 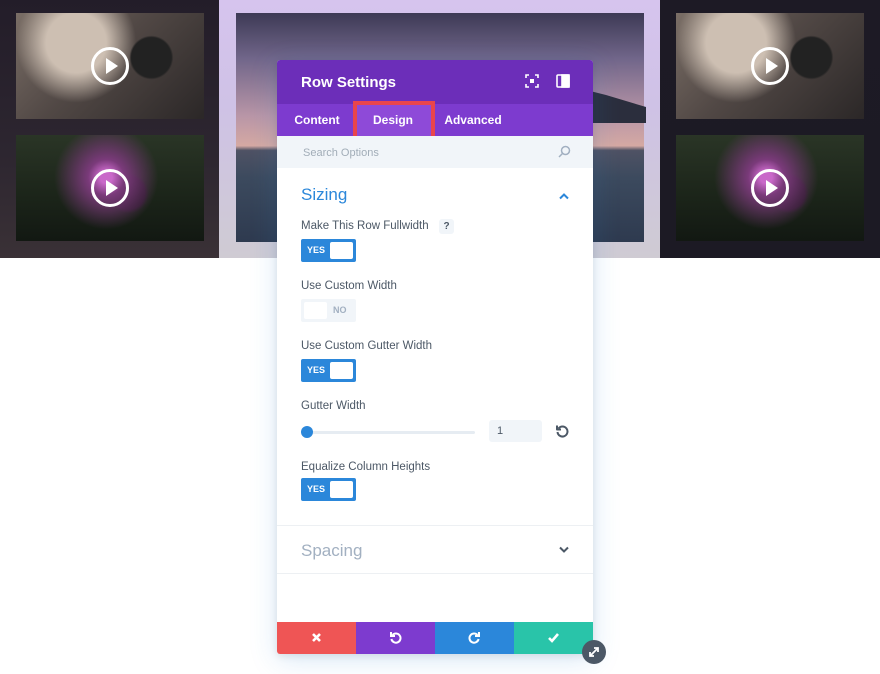 I want to click on background-column-right, so click(x=770, y=129).